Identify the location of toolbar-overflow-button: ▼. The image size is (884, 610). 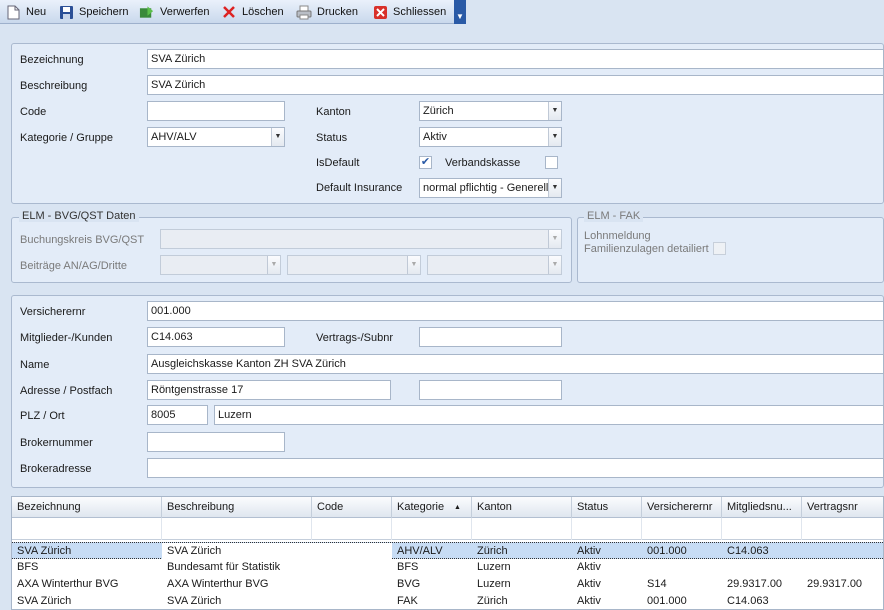
(460, 12).